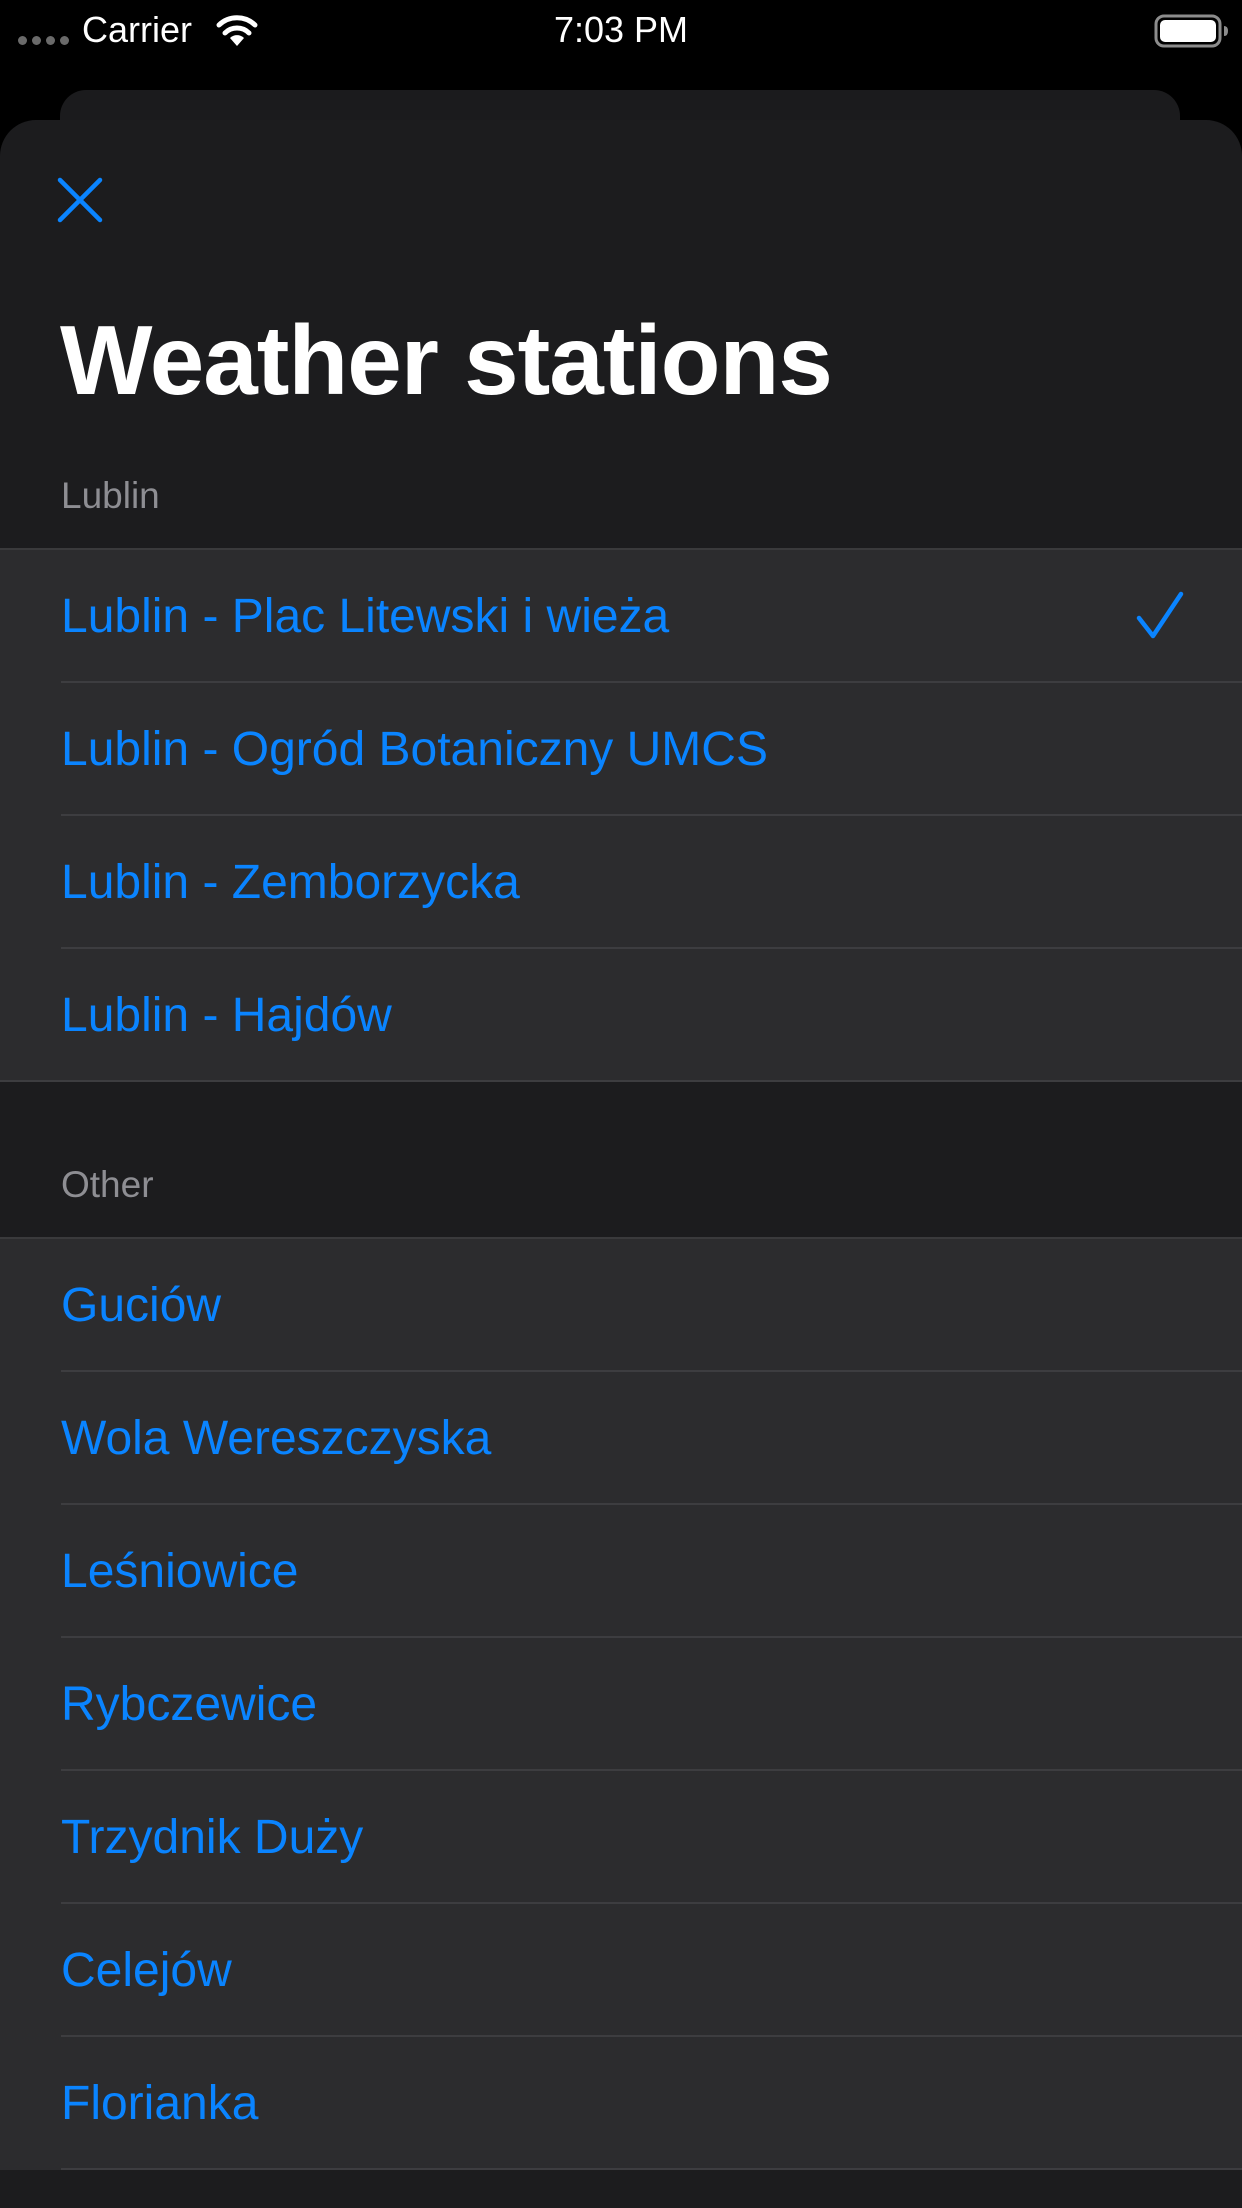 This screenshot has height=2208, width=1242. What do you see at coordinates (107, 1184) in the screenshot?
I see `section-header-other: Other` at bounding box center [107, 1184].